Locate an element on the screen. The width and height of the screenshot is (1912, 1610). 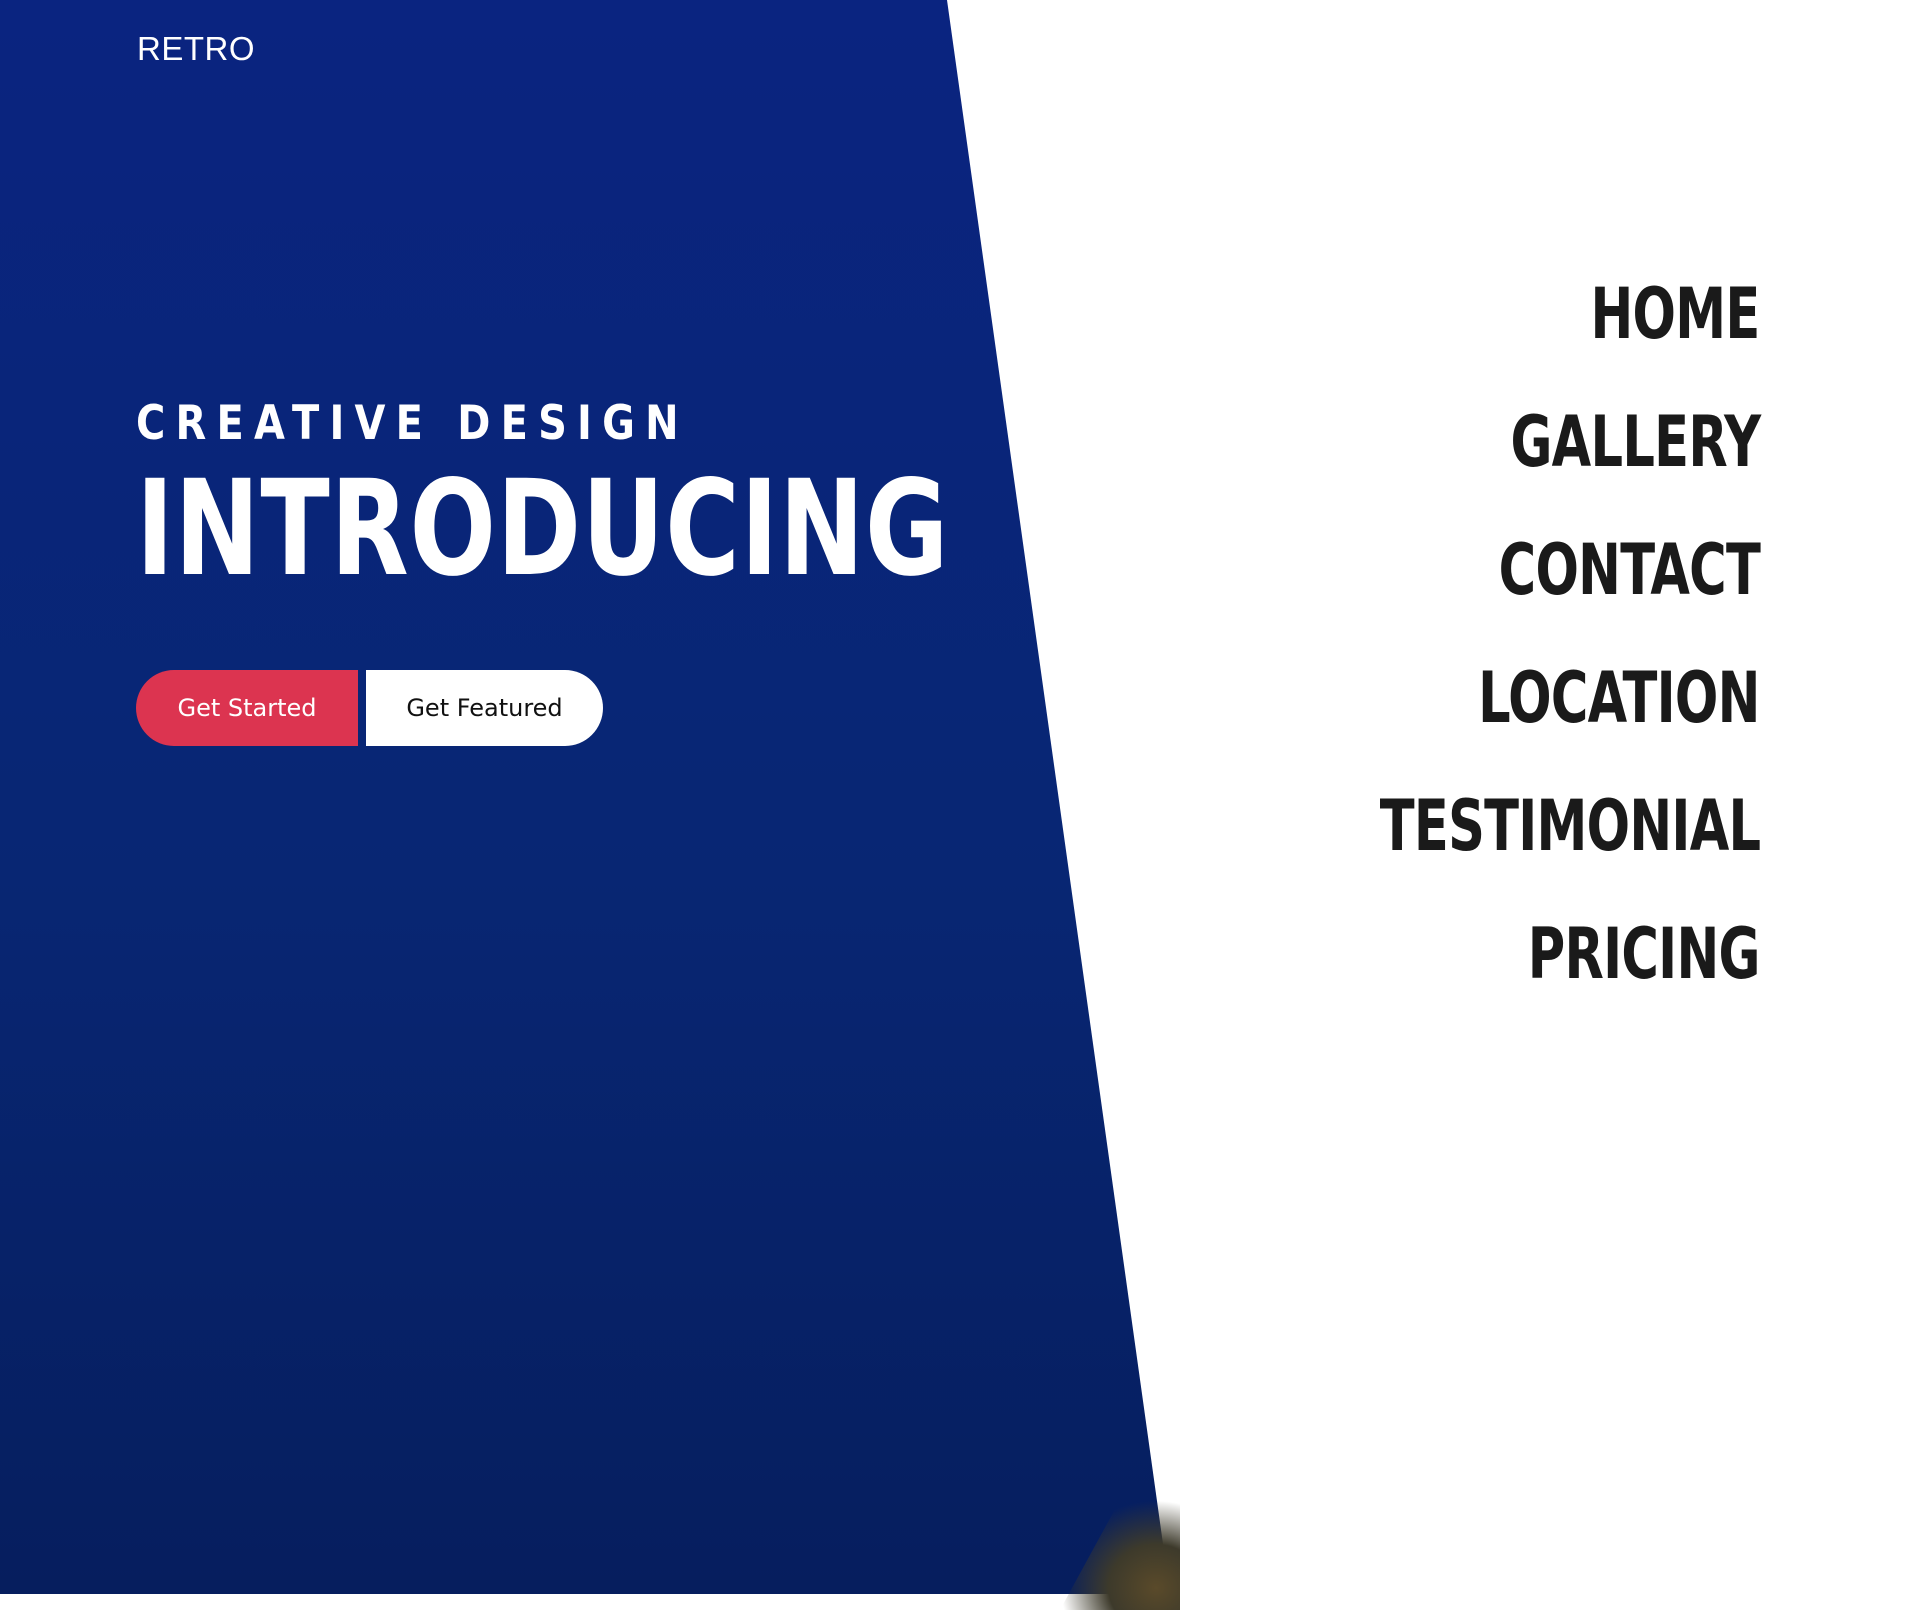
get-started-button: Get Started is located at coordinates (247, 708).